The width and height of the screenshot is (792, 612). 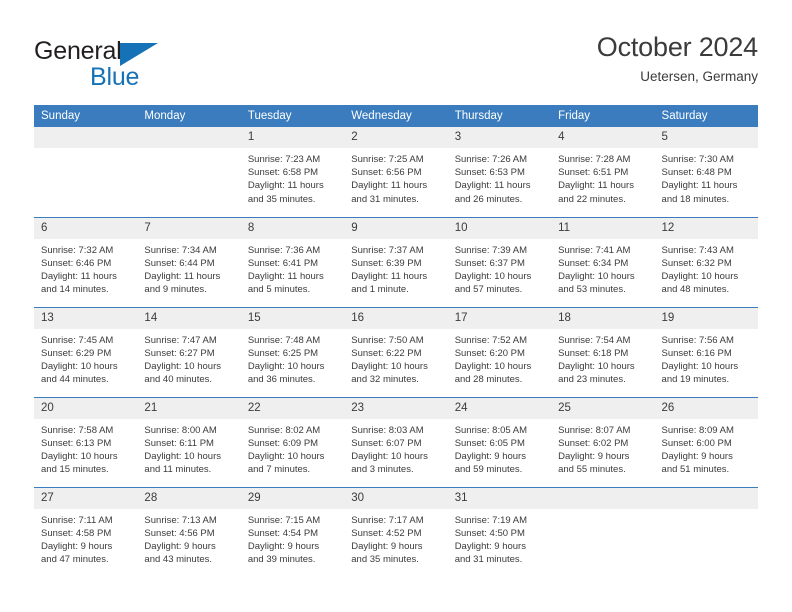 What do you see at coordinates (696, 443) in the screenshot?
I see `sunset-time: Sunset: 6:00 PM` at bounding box center [696, 443].